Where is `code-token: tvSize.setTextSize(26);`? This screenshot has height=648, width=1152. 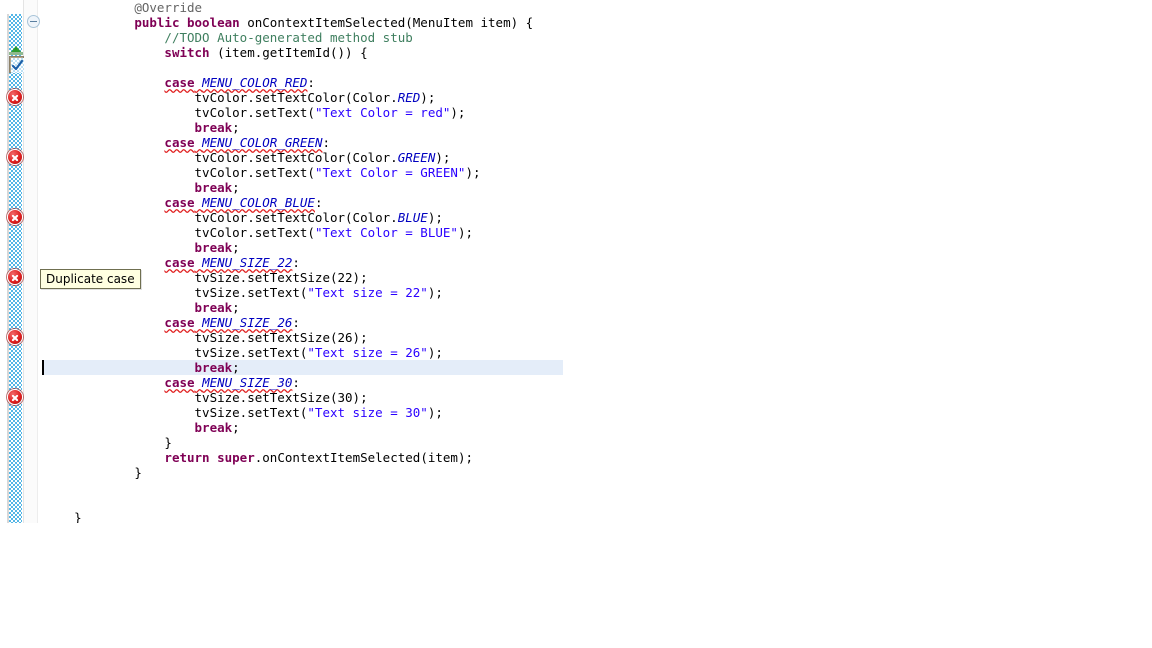 code-token: tvSize.setTextSize(26); is located at coordinates (281, 337).